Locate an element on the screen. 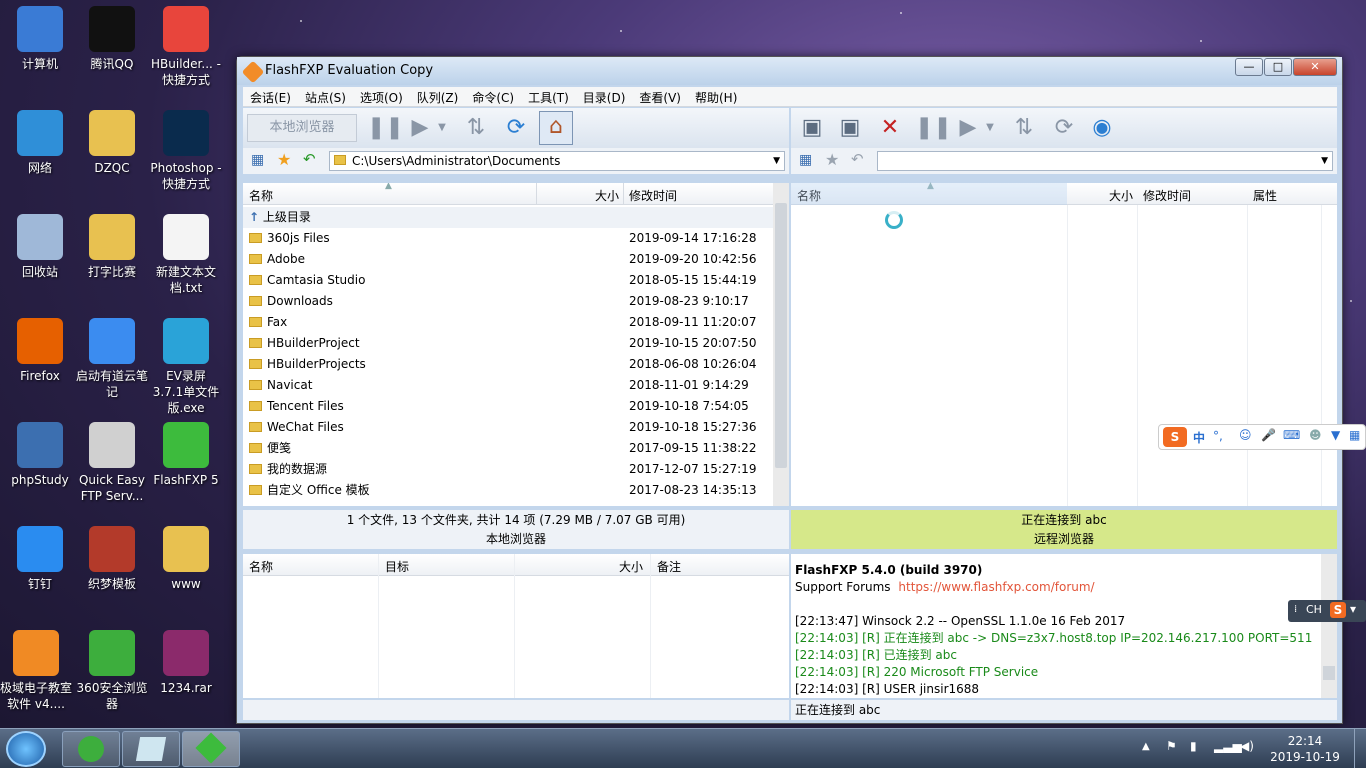  menu-item: 工具(T) is located at coordinates (548, 96).